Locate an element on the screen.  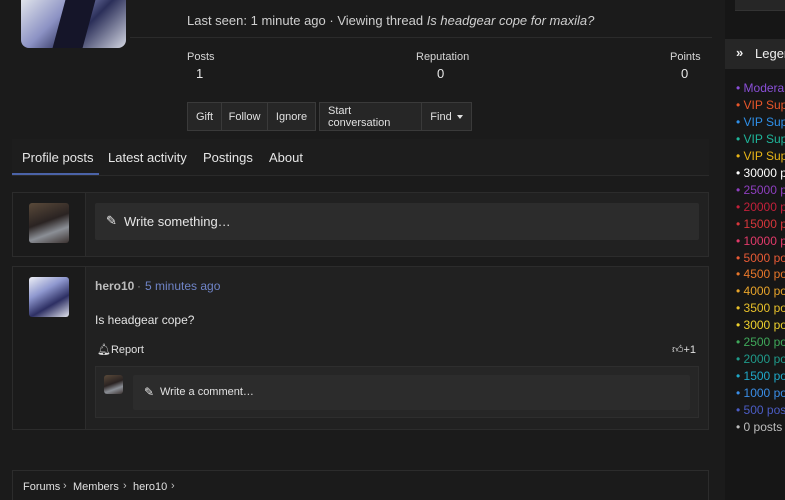
start-conversation-button: Start conversation is located at coordinates (371, 116).